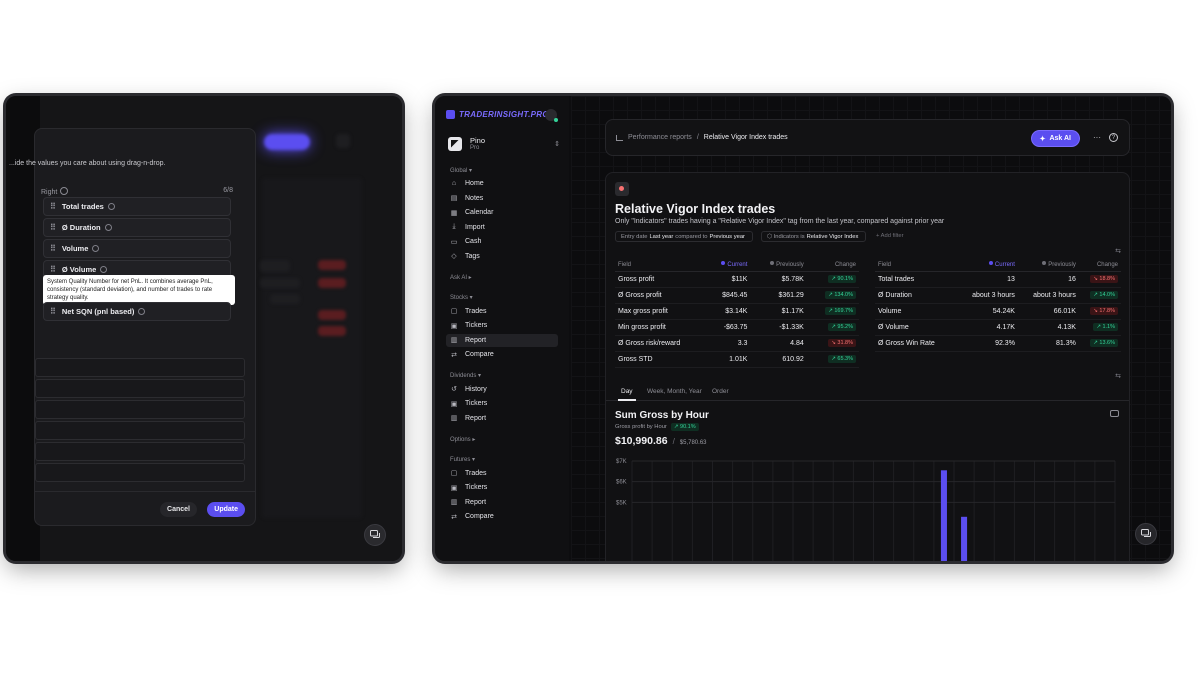 This screenshot has width=1200, height=676. Describe the element at coordinates (502, 473) in the screenshot. I see `nav-futures-trades: ▢ Trades` at that location.